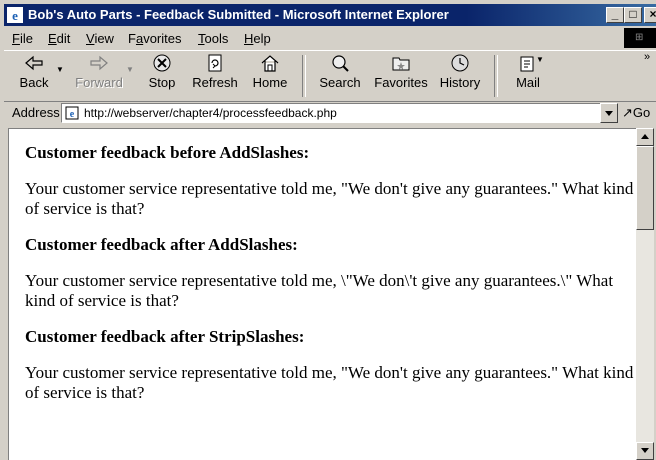  What do you see at coordinates (16, 38) in the screenshot?
I see `menu-file-accel: F` at bounding box center [16, 38].